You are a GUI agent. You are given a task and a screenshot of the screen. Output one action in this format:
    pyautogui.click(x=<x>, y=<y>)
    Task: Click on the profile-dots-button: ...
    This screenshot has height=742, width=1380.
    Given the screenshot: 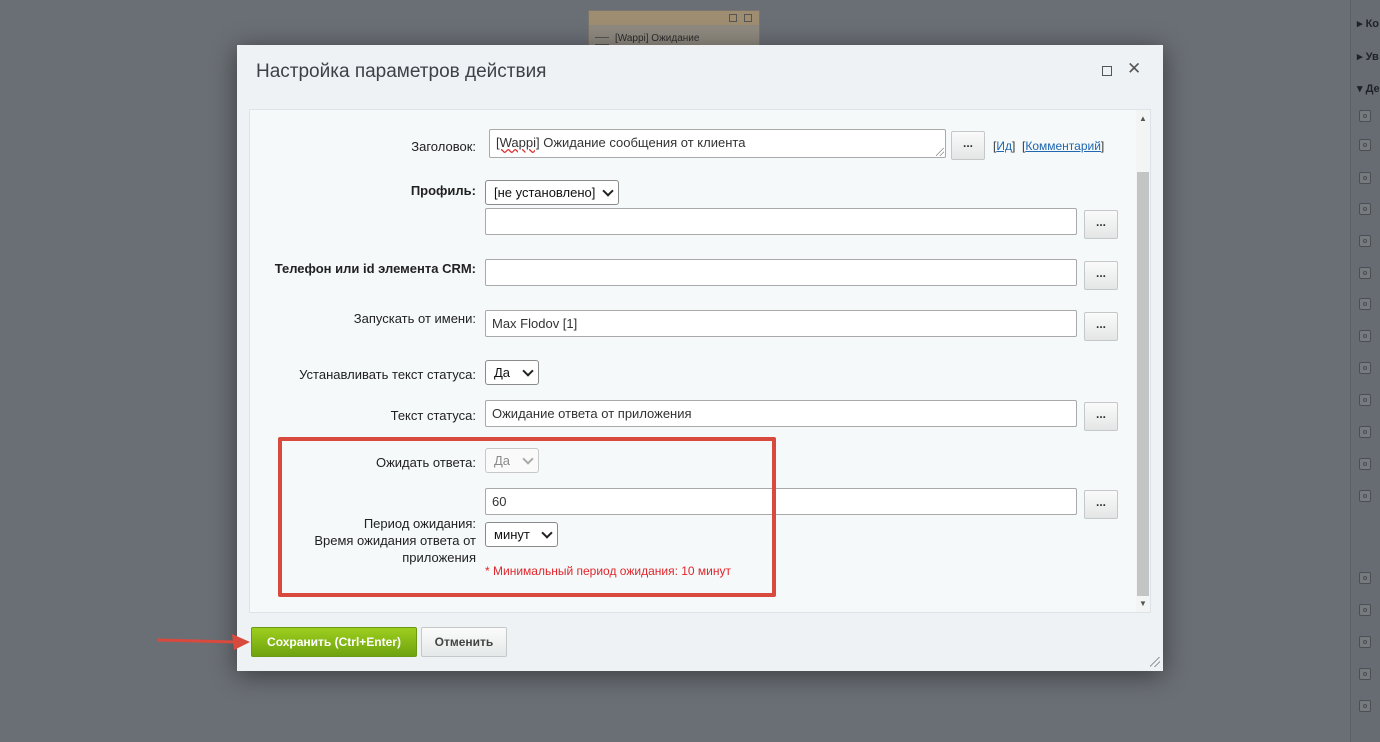 What is the action you would take?
    pyautogui.click(x=1101, y=224)
    